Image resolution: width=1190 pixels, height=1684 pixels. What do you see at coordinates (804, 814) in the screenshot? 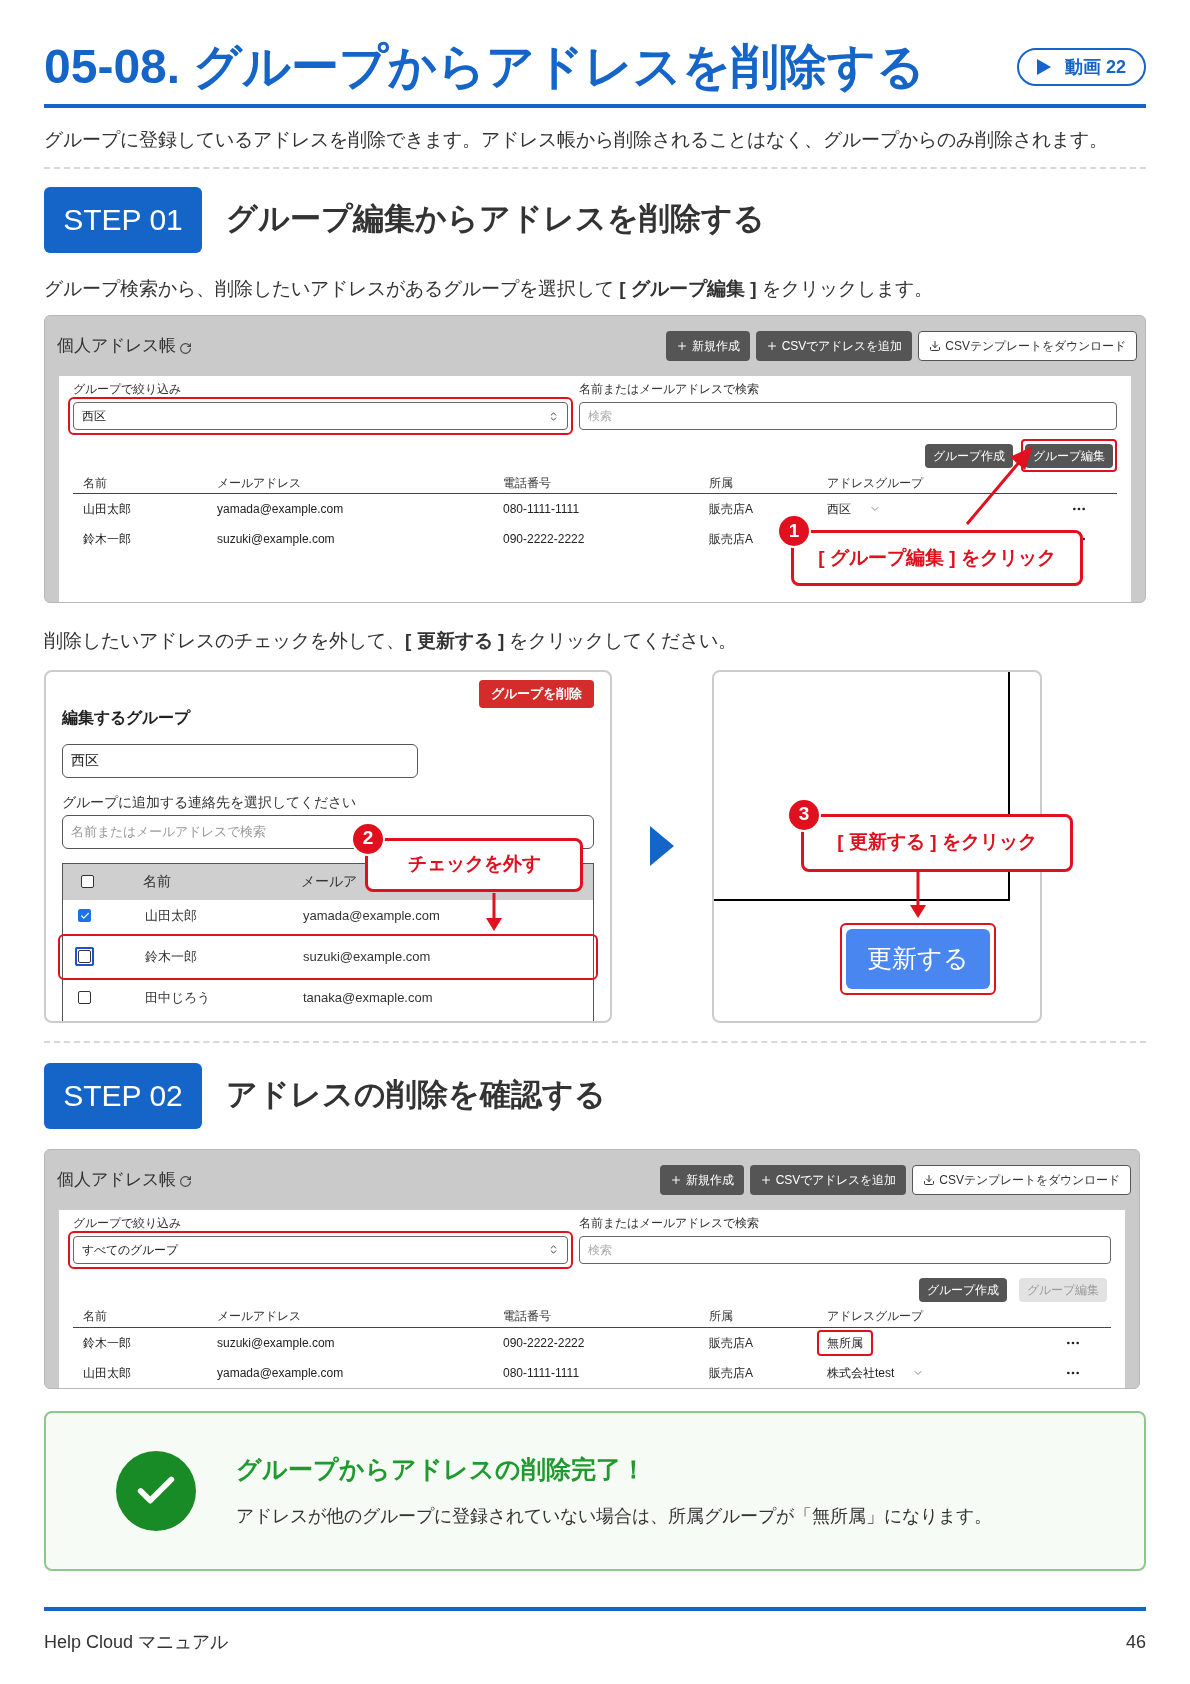
I see `step-number-badge: 3` at bounding box center [804, 814].